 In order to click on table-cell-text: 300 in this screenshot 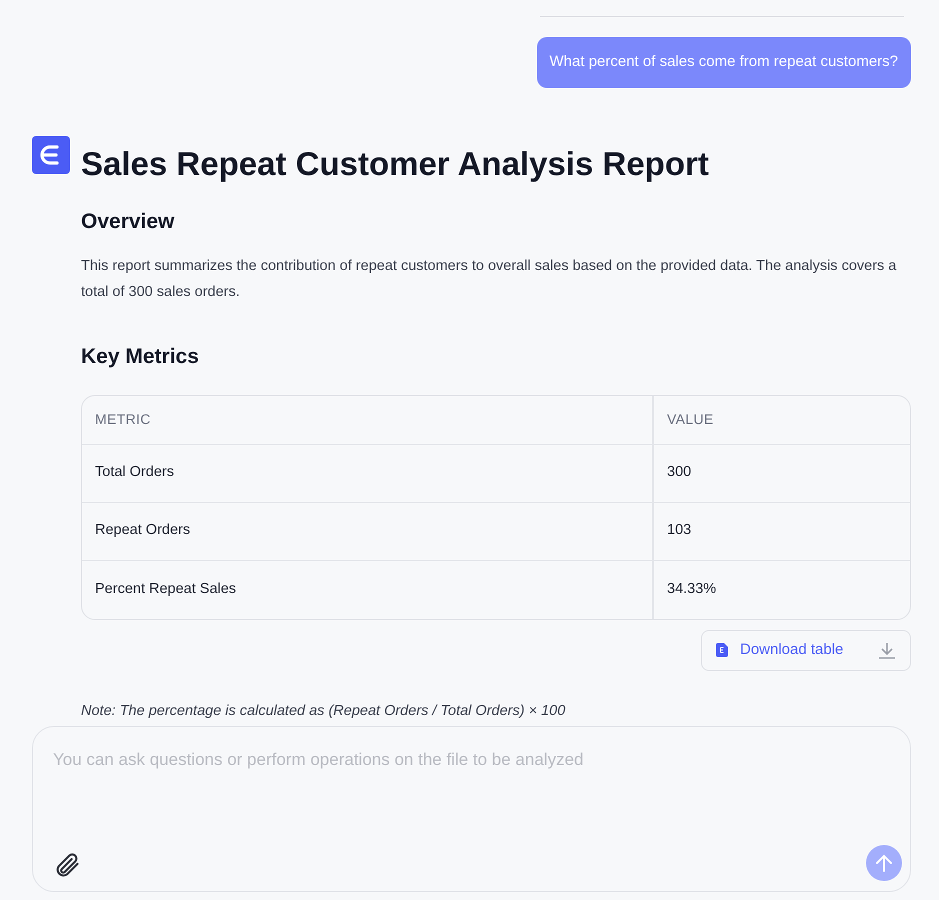, I will do `click(679, 472)`.